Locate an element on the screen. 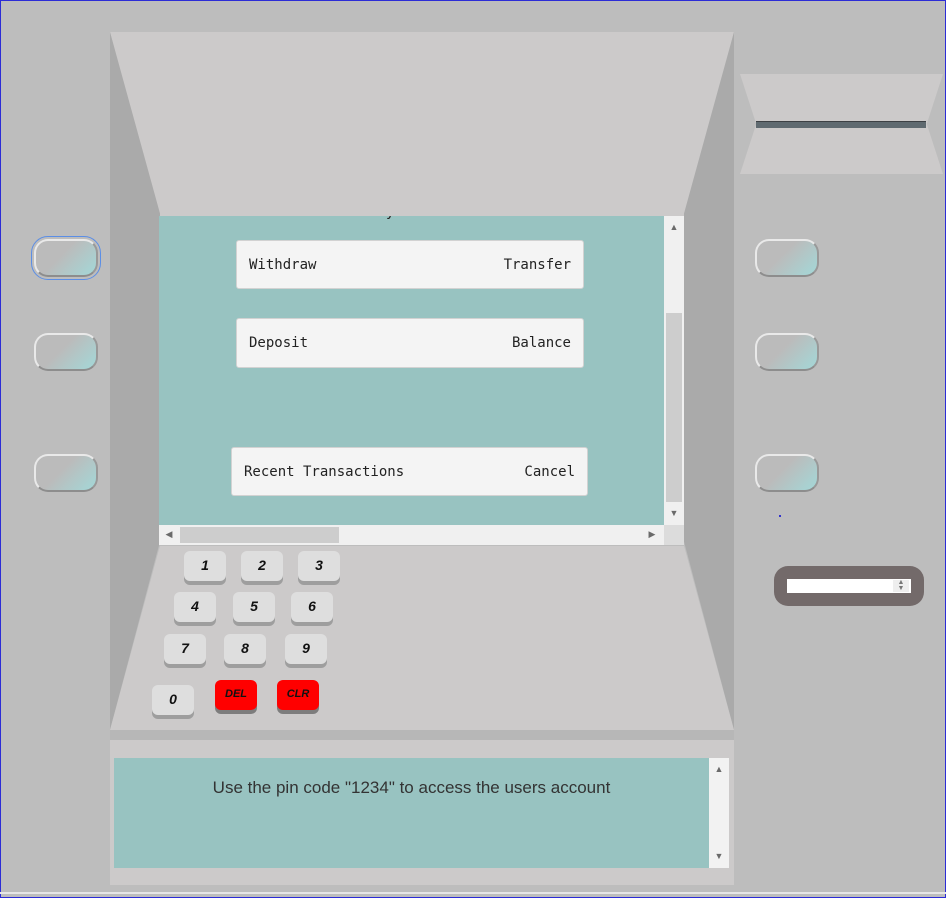  scroll-left-icon: ◀ is located at coordinates (169, 535).